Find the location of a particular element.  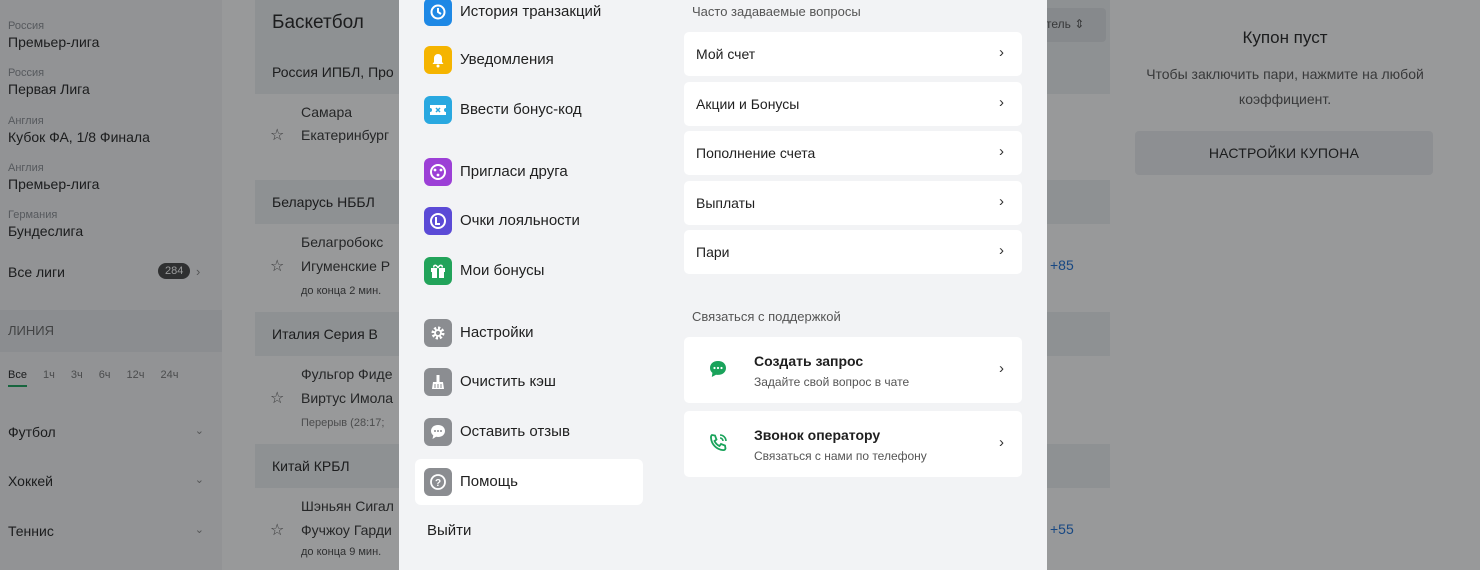

menu-item-transaction-history: История транзакций is located at coordinates (529, 17).